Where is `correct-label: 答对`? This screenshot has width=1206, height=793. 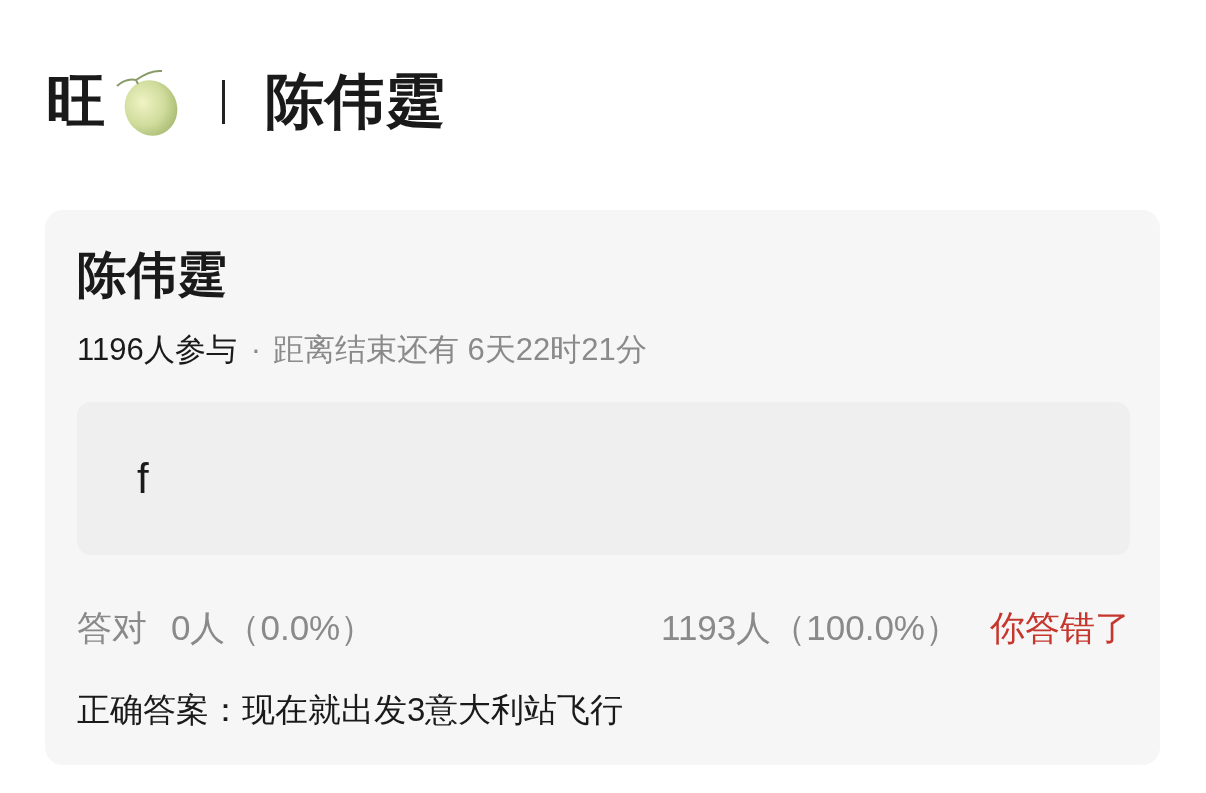 correct-label: 答对 is located at coordinates (112, 628).